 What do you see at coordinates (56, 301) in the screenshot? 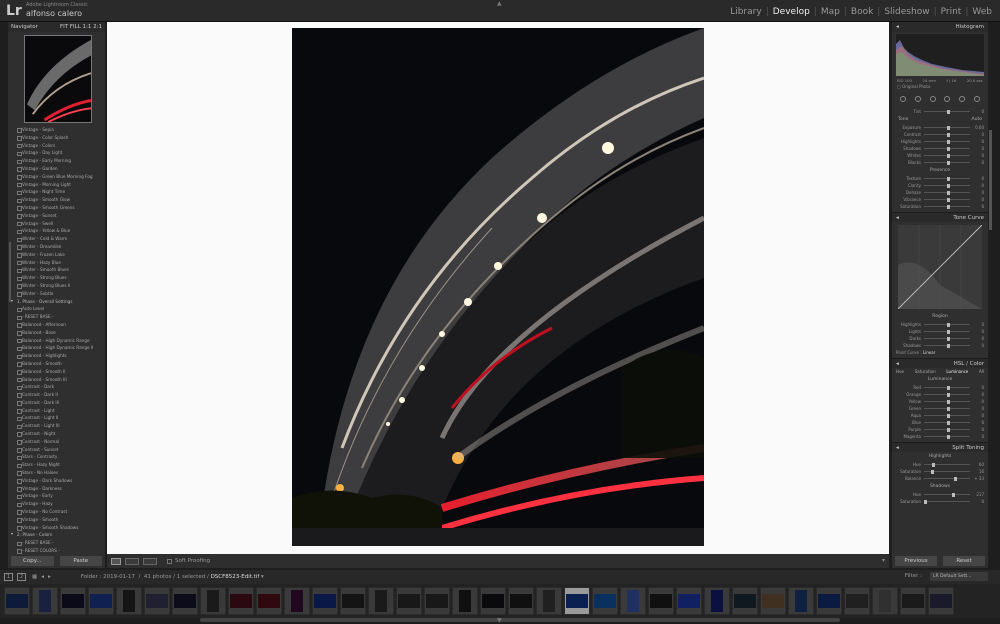
I see `preset-group: 1. Phase - Overall Settings` at bounding box center [56, 301].